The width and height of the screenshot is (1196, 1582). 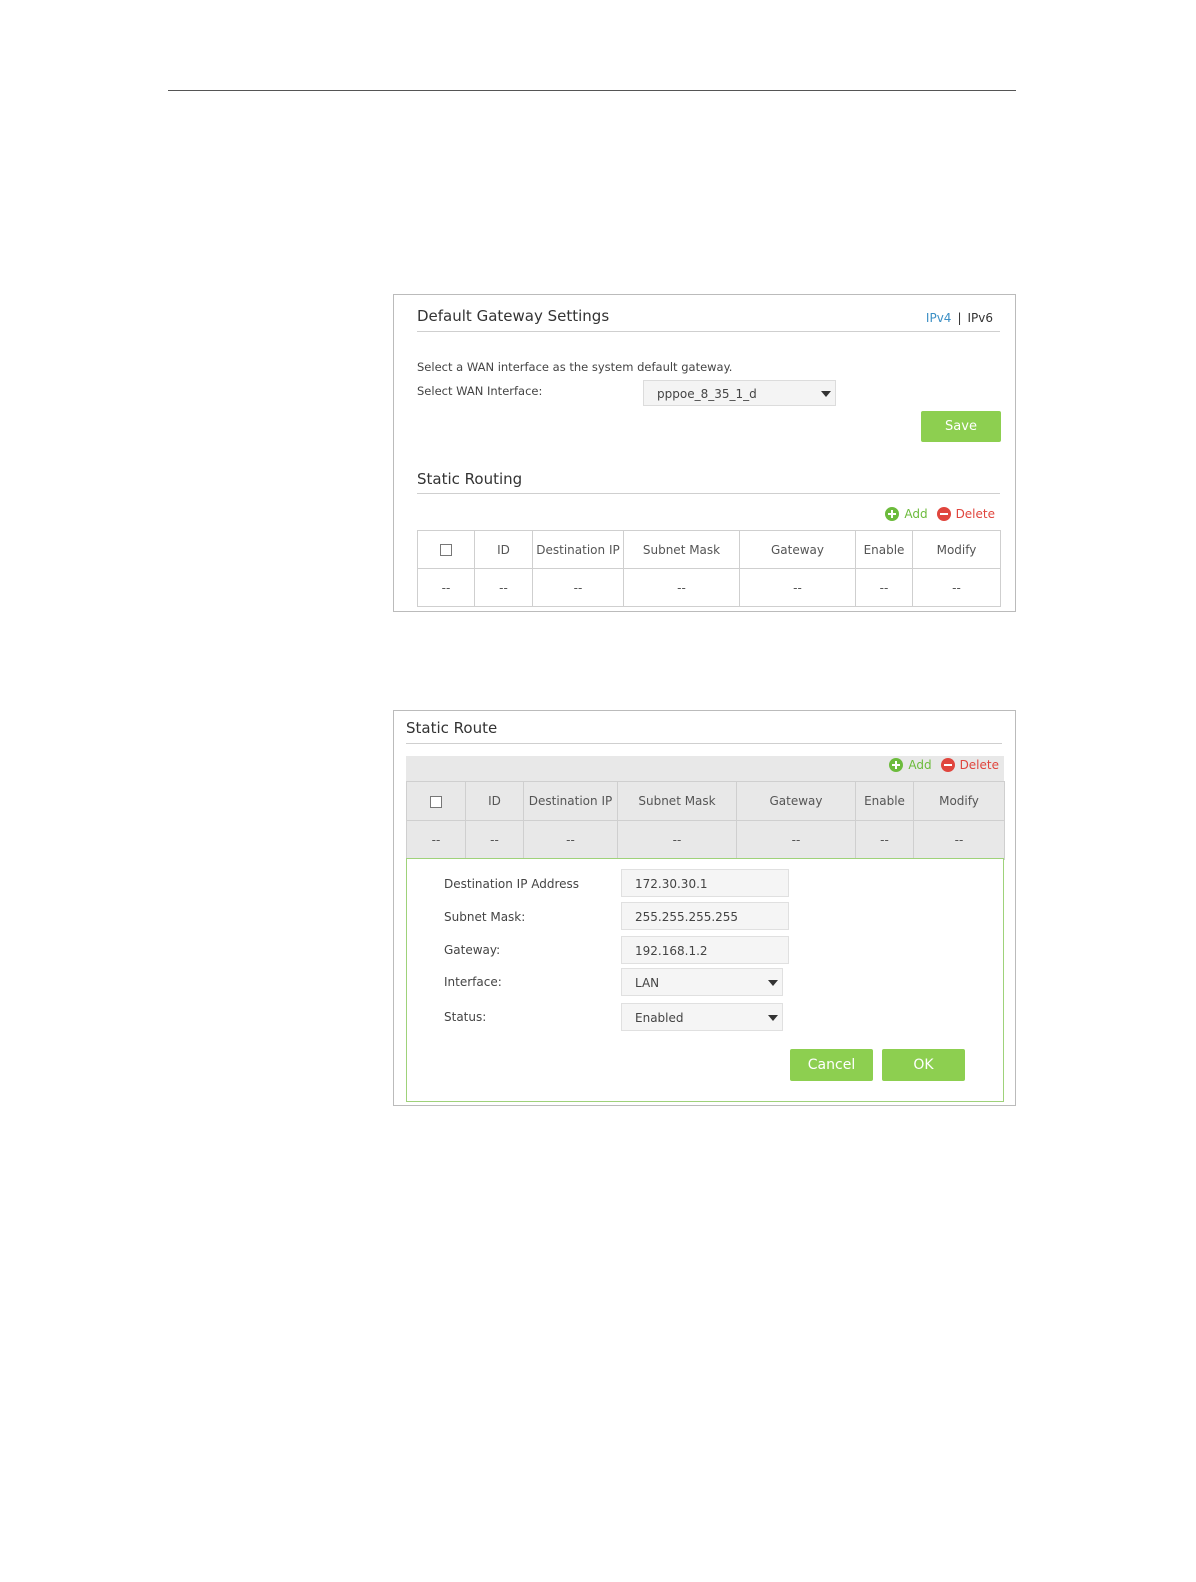 What do you see at coordinates (473, 982) in the screenshot?
I see `interface-label: Interface:` at bounding box center [473, 982].